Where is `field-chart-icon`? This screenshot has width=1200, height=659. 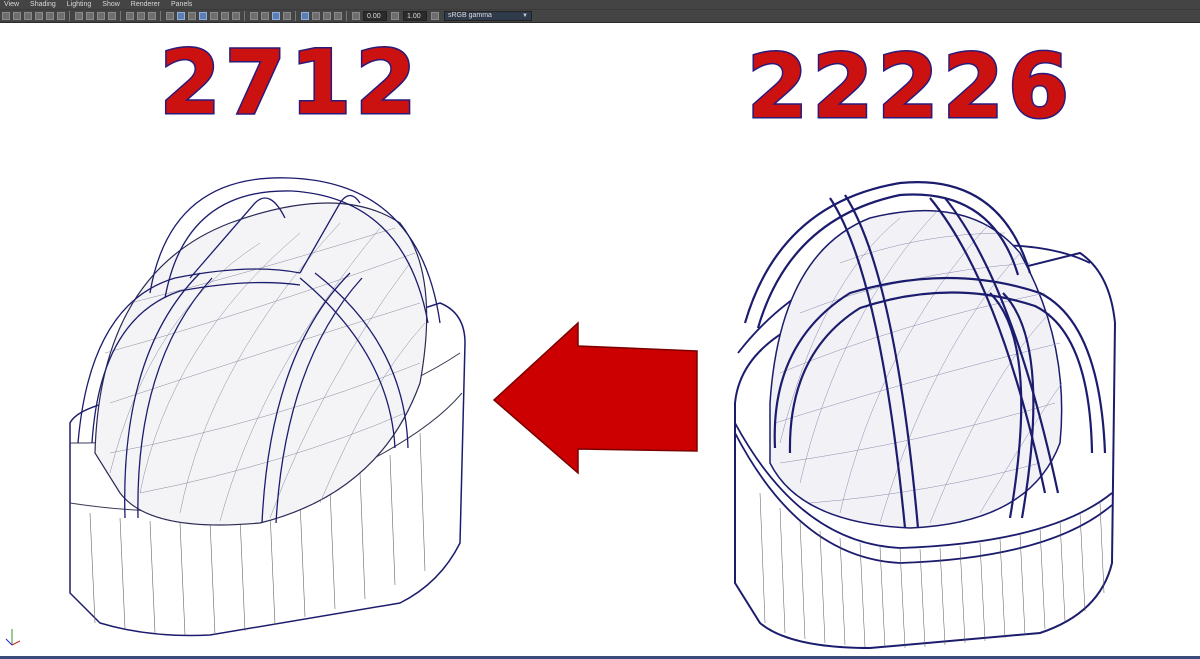 field-chart-icon is located at coordinates (130, 16).